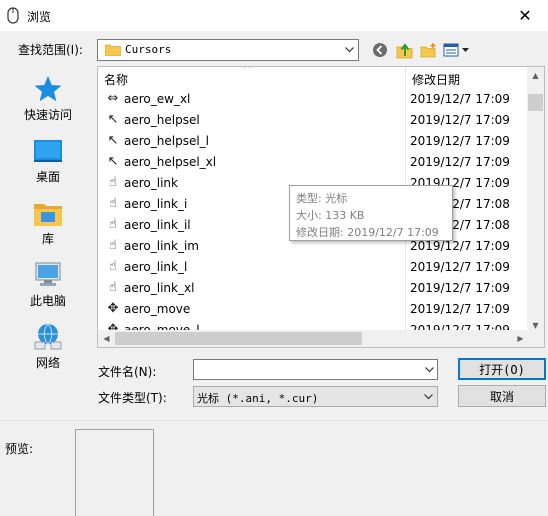 This screenshot has width=548, height=516. What do you see at coordinates (313, 99) in the screenshot?
I see `table-row: ⇔ aero_ew_xl 2019/12/7 17:09` at bounding box center [313, 99].